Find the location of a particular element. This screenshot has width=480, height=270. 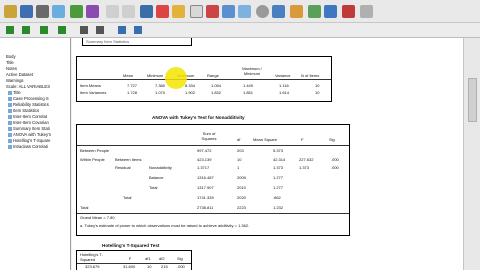

expand-icon is located at coordinates (44, 30).